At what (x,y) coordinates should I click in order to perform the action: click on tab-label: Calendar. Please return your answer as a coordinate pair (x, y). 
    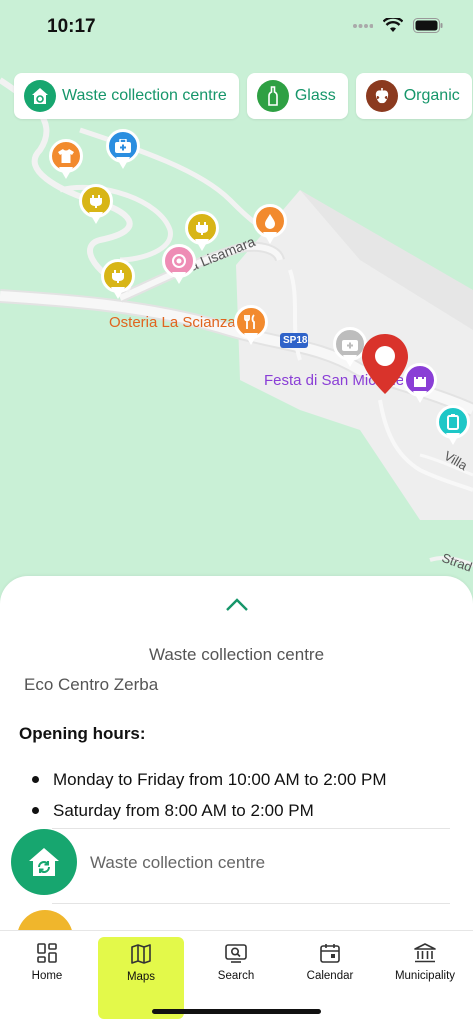
    Looking at the image, I should click on (330, 976).